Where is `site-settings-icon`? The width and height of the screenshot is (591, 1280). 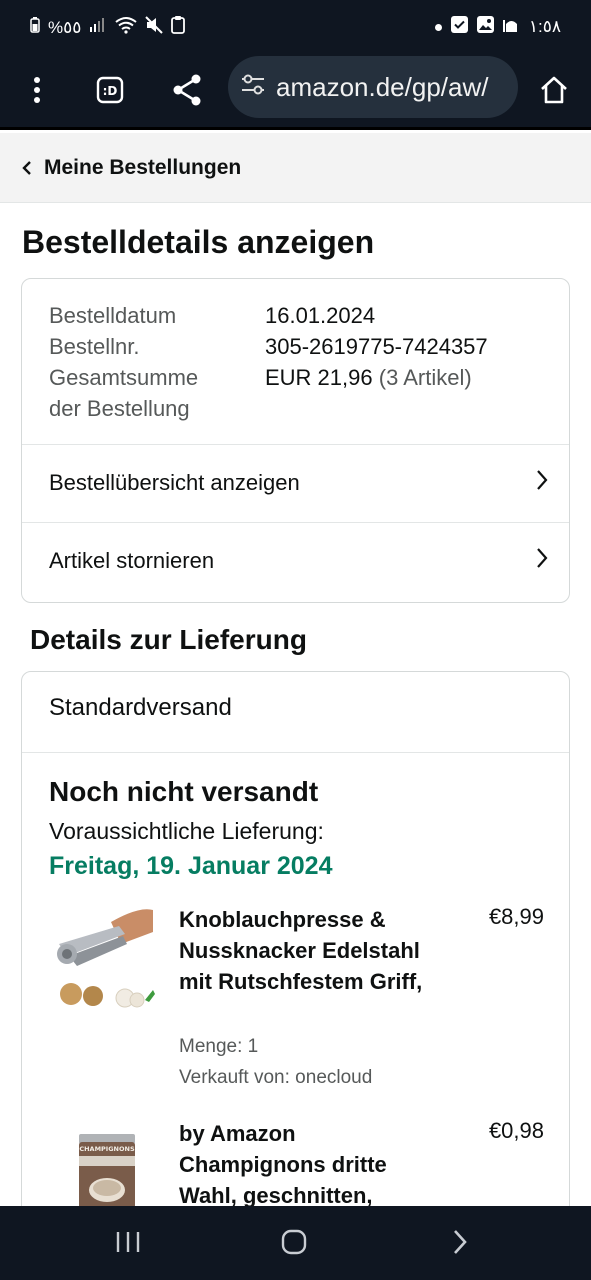
site-settings-icon is located at coordinates (253, 87).